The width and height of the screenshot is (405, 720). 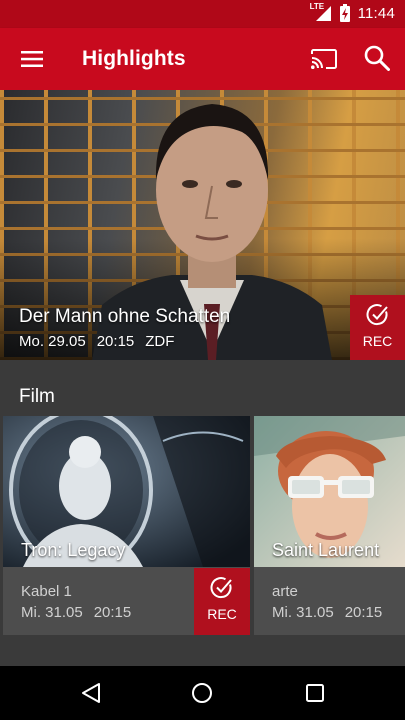 I want to click on recents-icon, so click(x=315, y=693).